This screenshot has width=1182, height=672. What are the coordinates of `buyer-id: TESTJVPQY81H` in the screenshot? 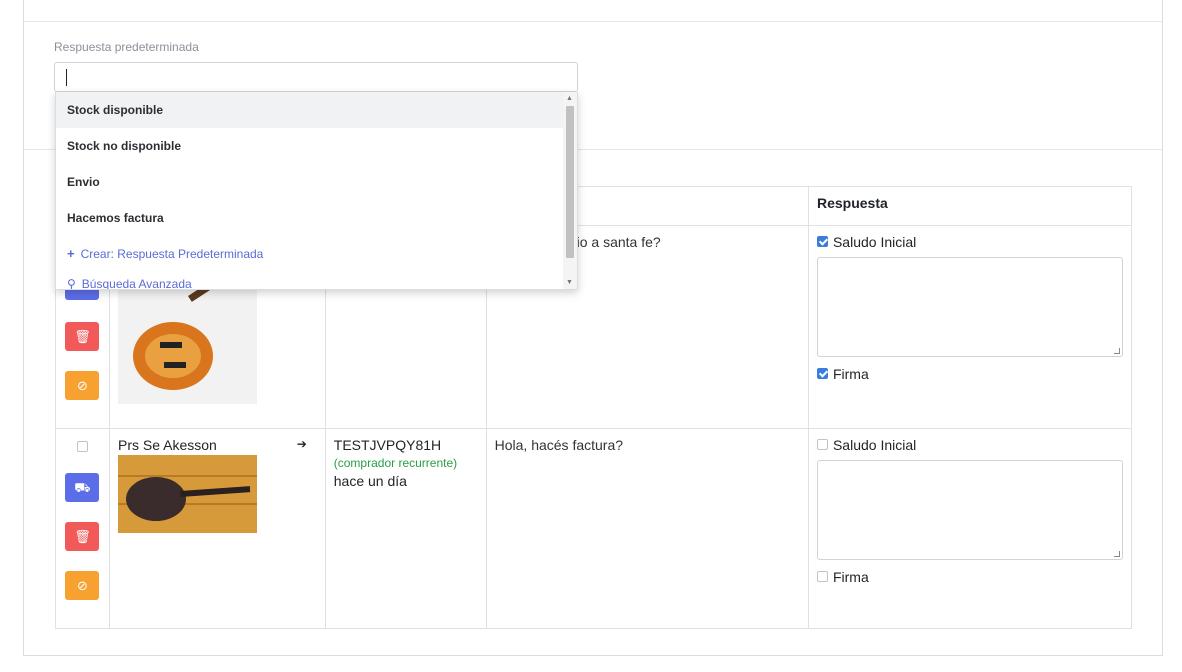 It's located at (406, 445).